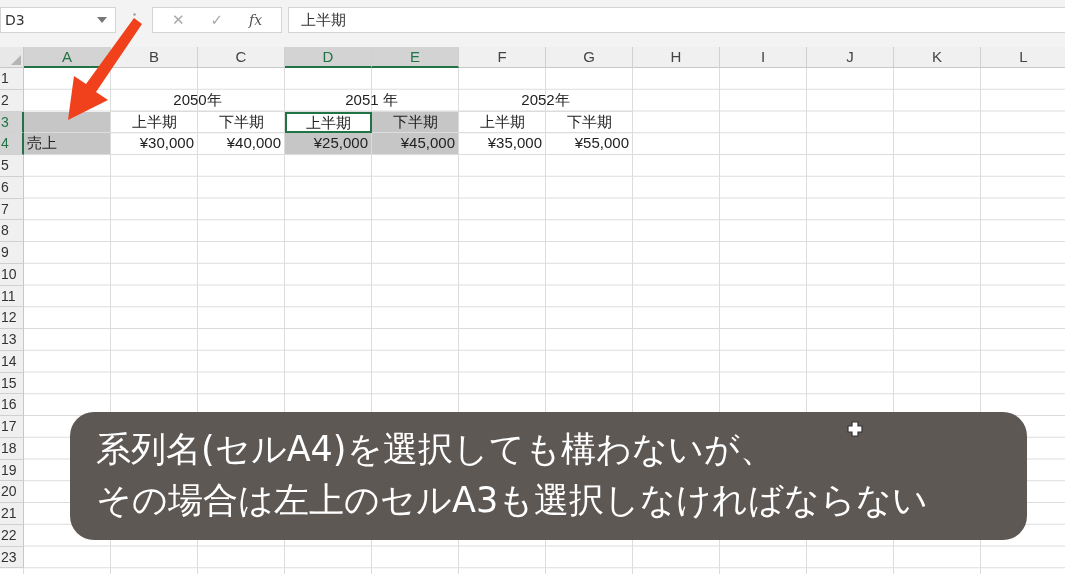  Describe the element at coordinates (415, 144) in the screenshot. I see `table-cell: ¥45,000` at that location.